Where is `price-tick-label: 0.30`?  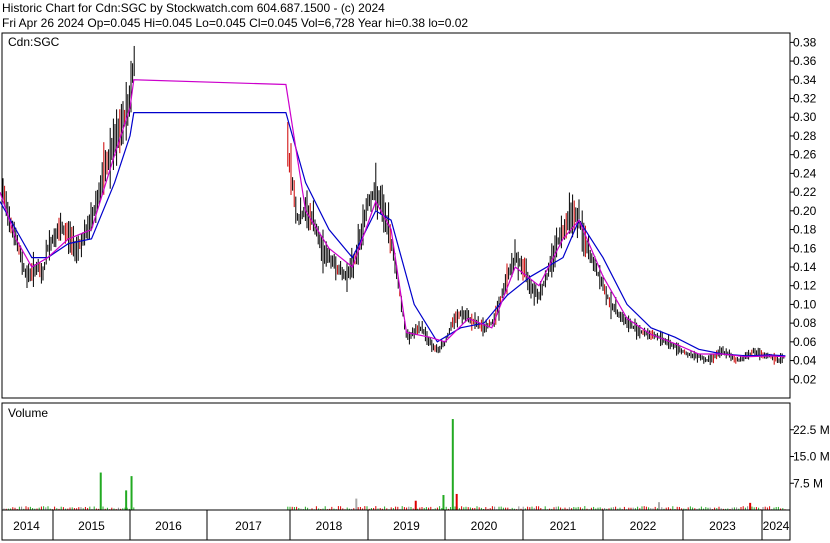
price-tick-label: 0.30 is located at coordinates (805, 117).